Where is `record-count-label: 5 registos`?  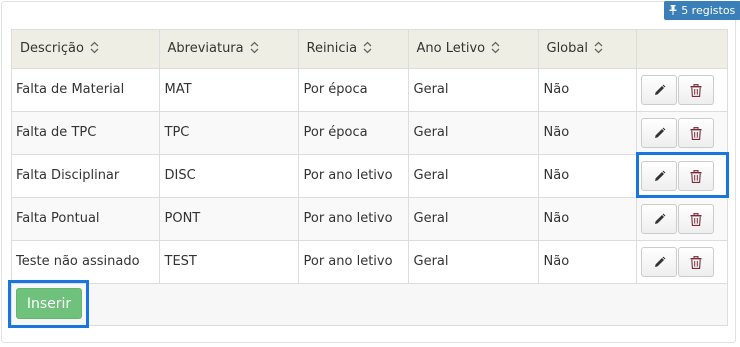 record-count-label: 5 registos is located at coordinates (708, 10).